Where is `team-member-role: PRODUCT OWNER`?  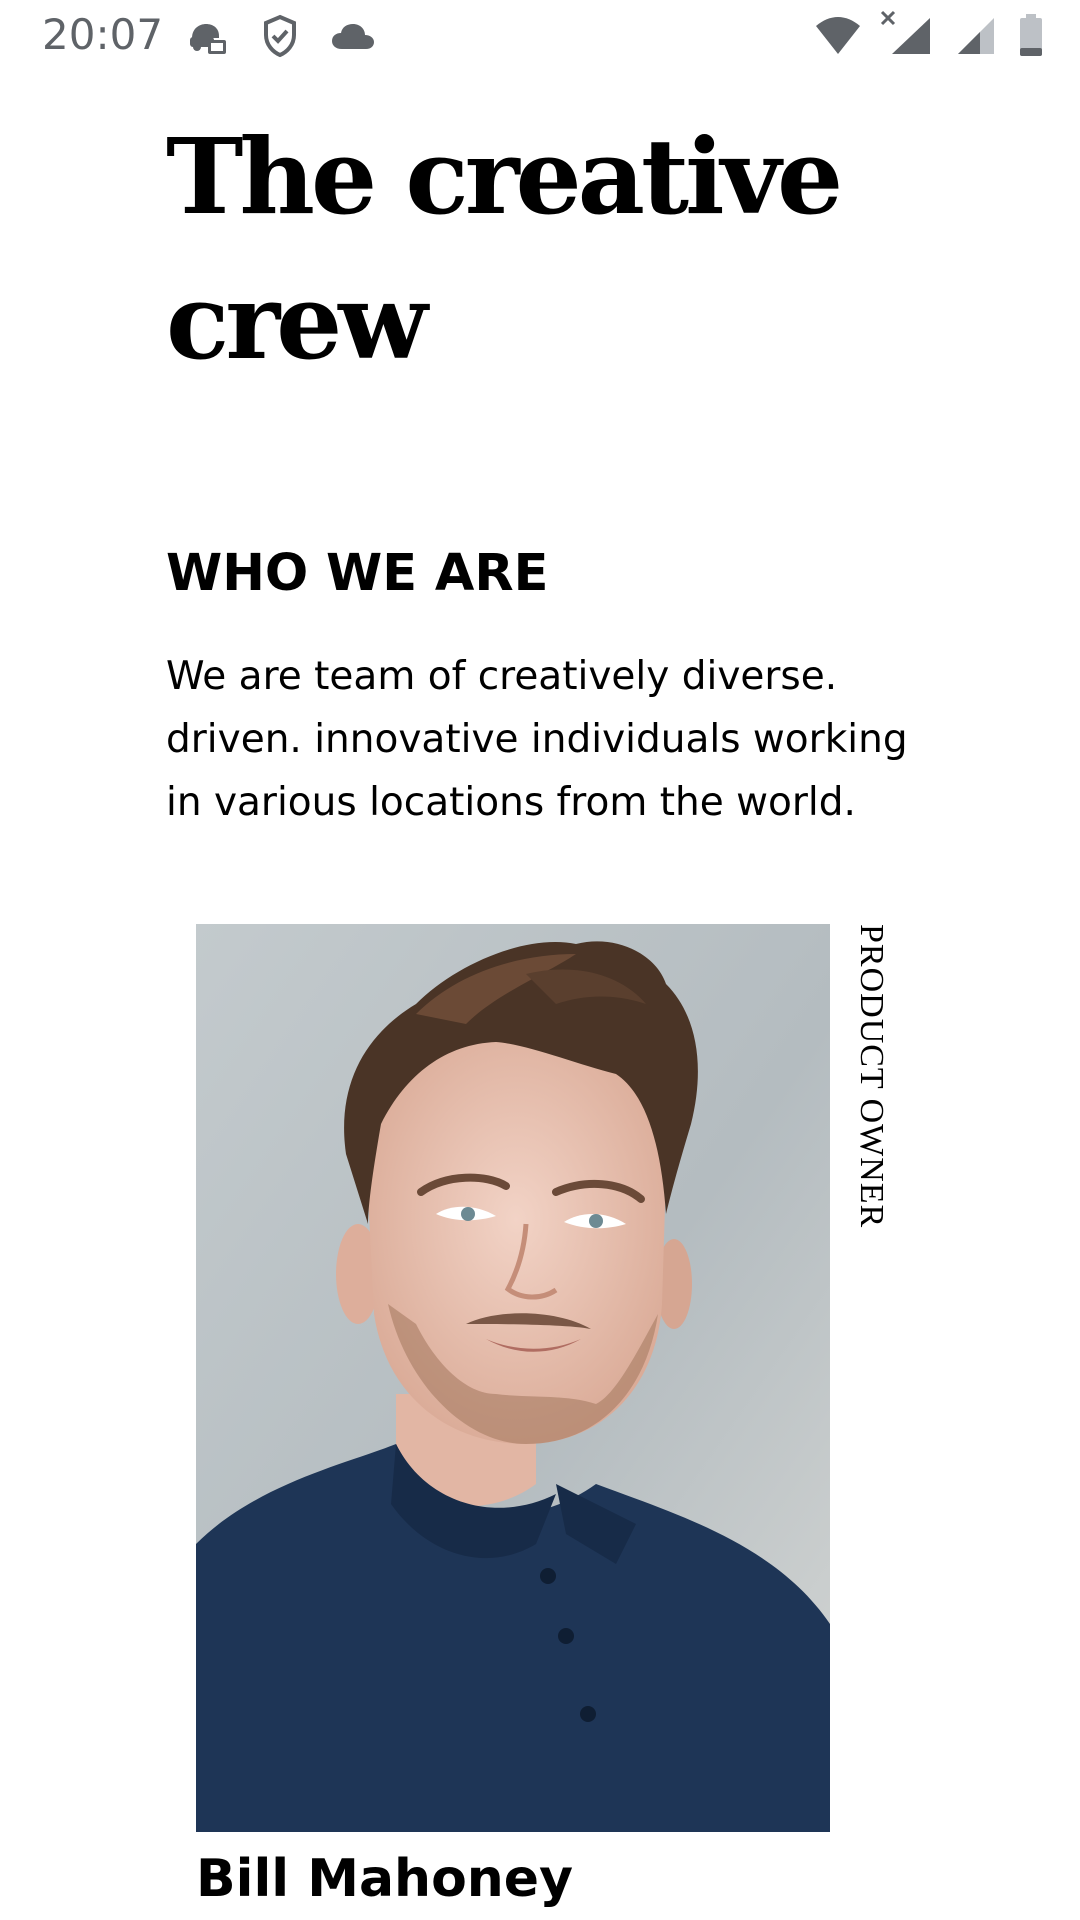
team-member-role: PRODUCT OWNER is located at coordinates (871, 1076).